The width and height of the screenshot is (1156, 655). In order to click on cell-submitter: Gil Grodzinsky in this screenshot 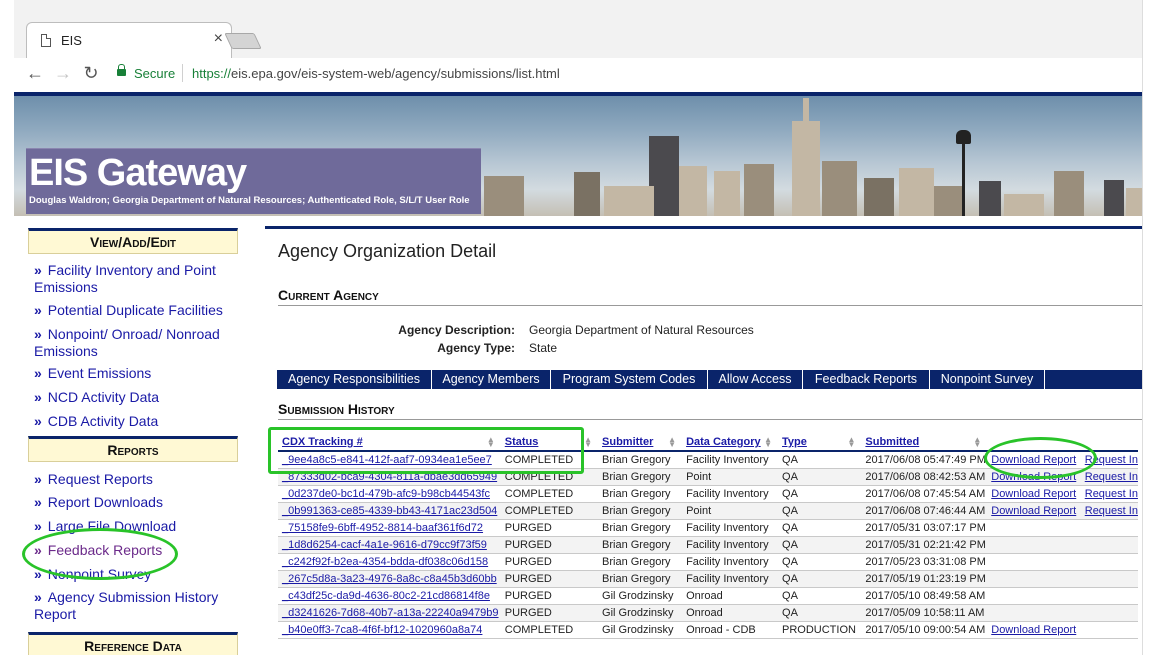, I will do `click(640, 596)`.